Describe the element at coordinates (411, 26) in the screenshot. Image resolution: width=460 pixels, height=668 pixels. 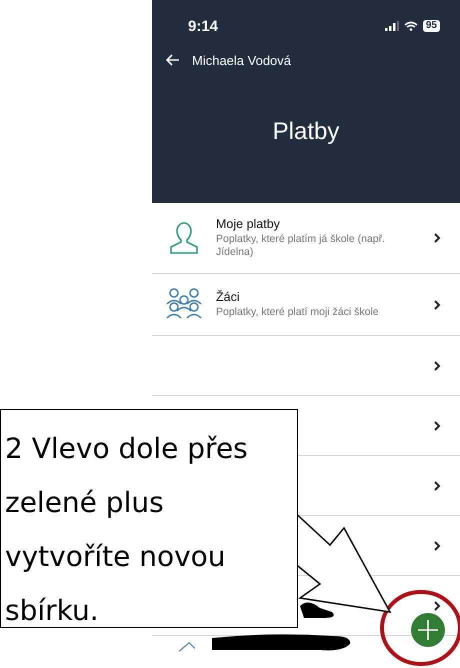
I see `wifi-icon` at that location.